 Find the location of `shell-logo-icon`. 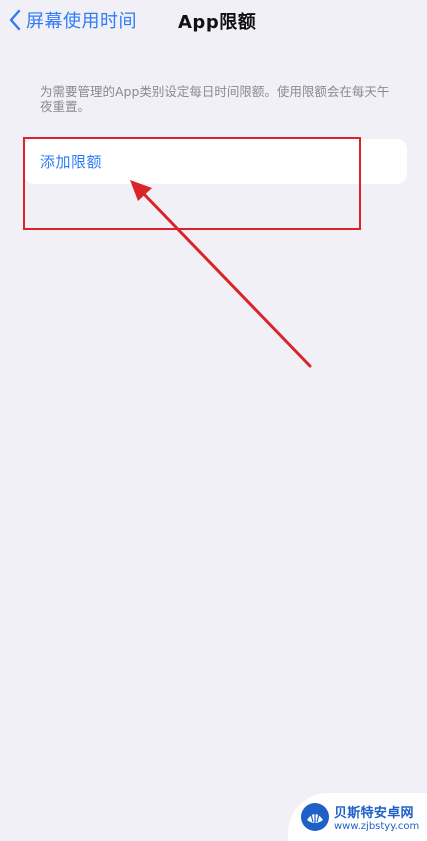

shell-logo-icon is located at coordinates (315, 817).